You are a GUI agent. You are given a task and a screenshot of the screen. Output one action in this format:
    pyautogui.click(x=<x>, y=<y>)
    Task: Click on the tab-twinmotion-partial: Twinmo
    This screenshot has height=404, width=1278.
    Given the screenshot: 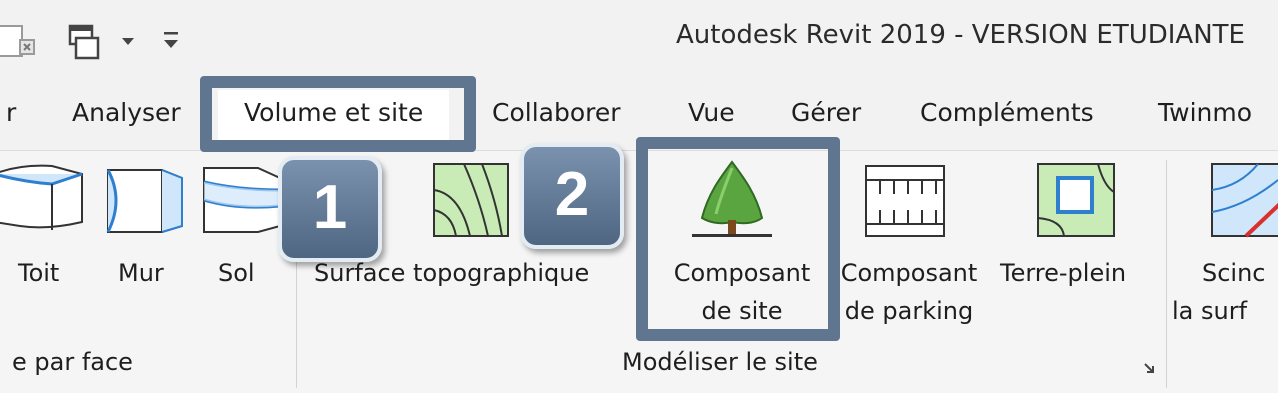 What is the action you would take?
    pyautogui.click(x=1205, y=112)
    